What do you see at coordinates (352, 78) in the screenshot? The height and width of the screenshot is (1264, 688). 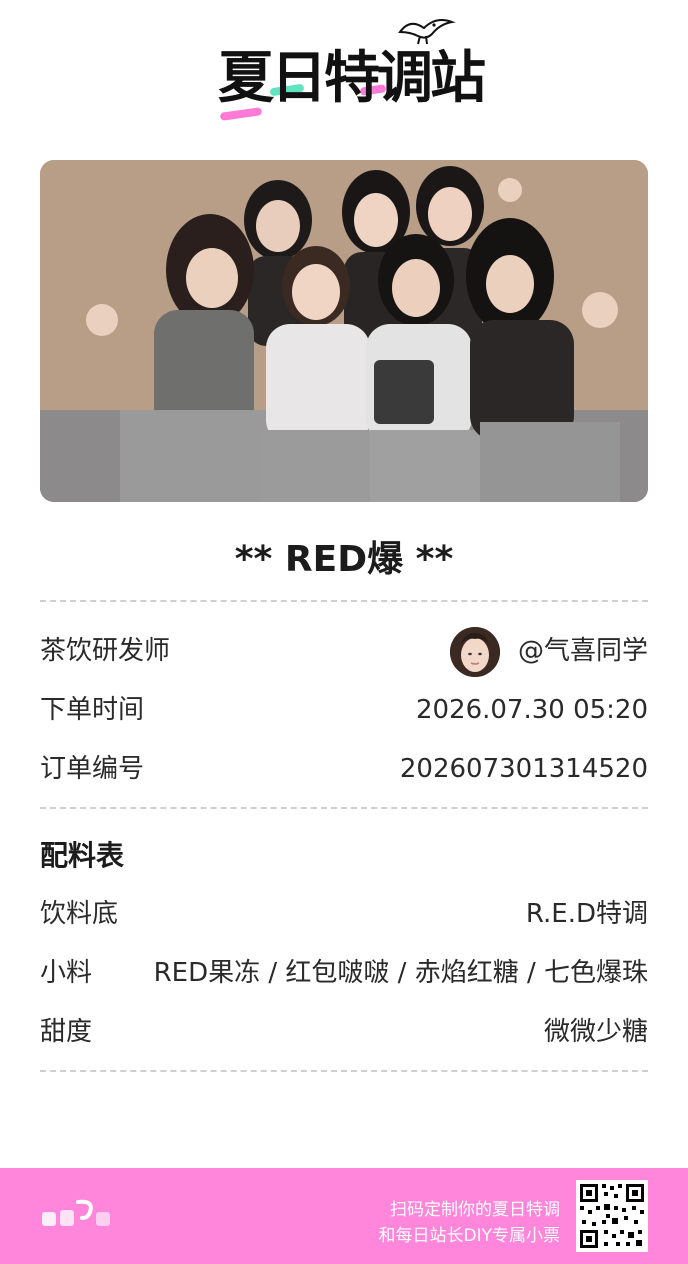 I see `logo-text: 夏日特调站` at bounding box center [352, 78].